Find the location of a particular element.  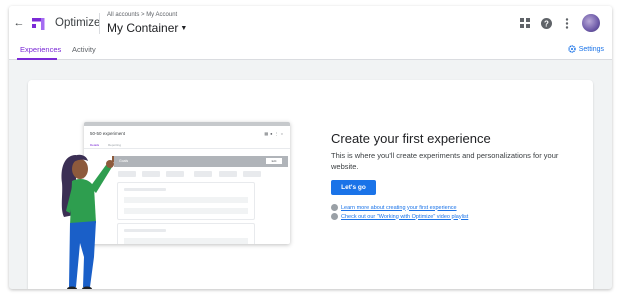

help-icon: ? is located at coordinates (546, 23).